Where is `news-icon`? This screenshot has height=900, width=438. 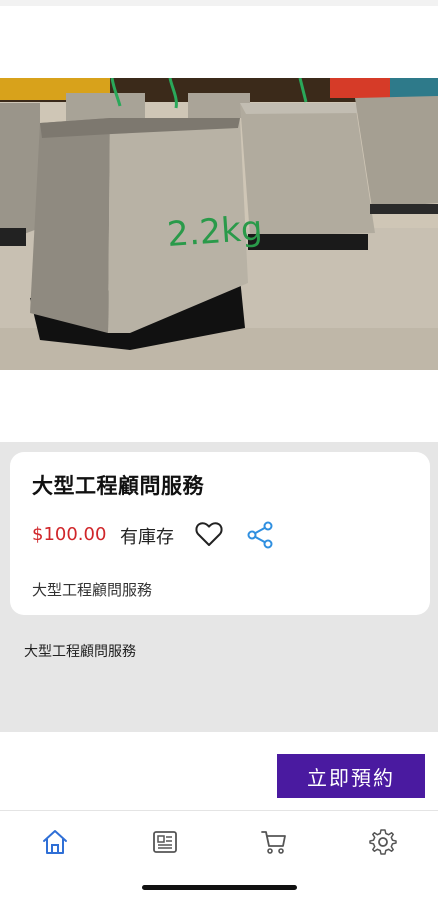 news-icon is located at coordinates (165, 842).